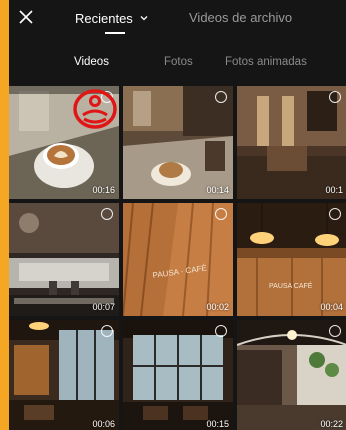  I want to click on latte-art-cup-photo, so click(64, 142).